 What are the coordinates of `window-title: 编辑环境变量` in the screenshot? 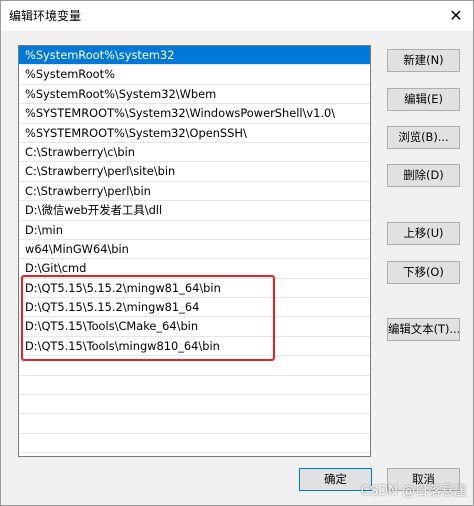 It's located at (45, 16).